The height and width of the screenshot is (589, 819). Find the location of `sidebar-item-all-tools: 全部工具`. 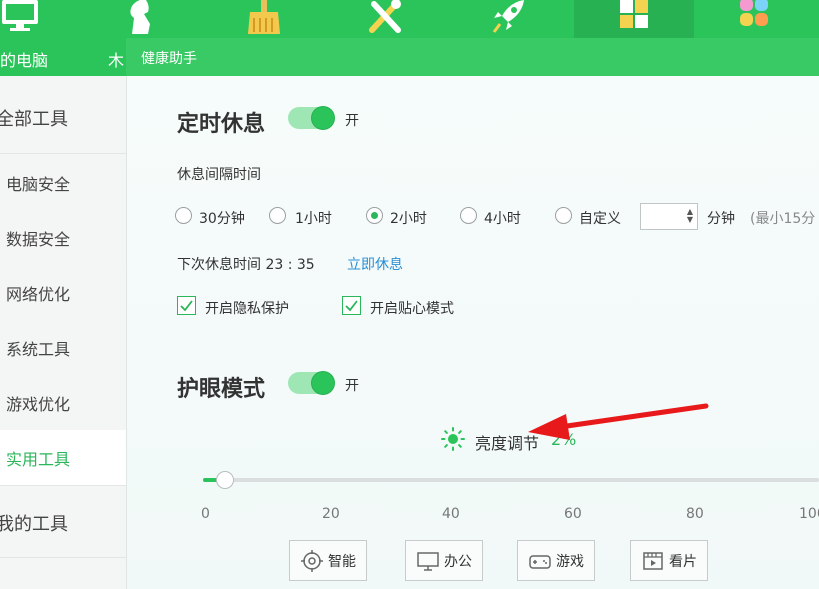

sidebar-item-all-tools: 全部工具 is located at coordinates (61, 117).